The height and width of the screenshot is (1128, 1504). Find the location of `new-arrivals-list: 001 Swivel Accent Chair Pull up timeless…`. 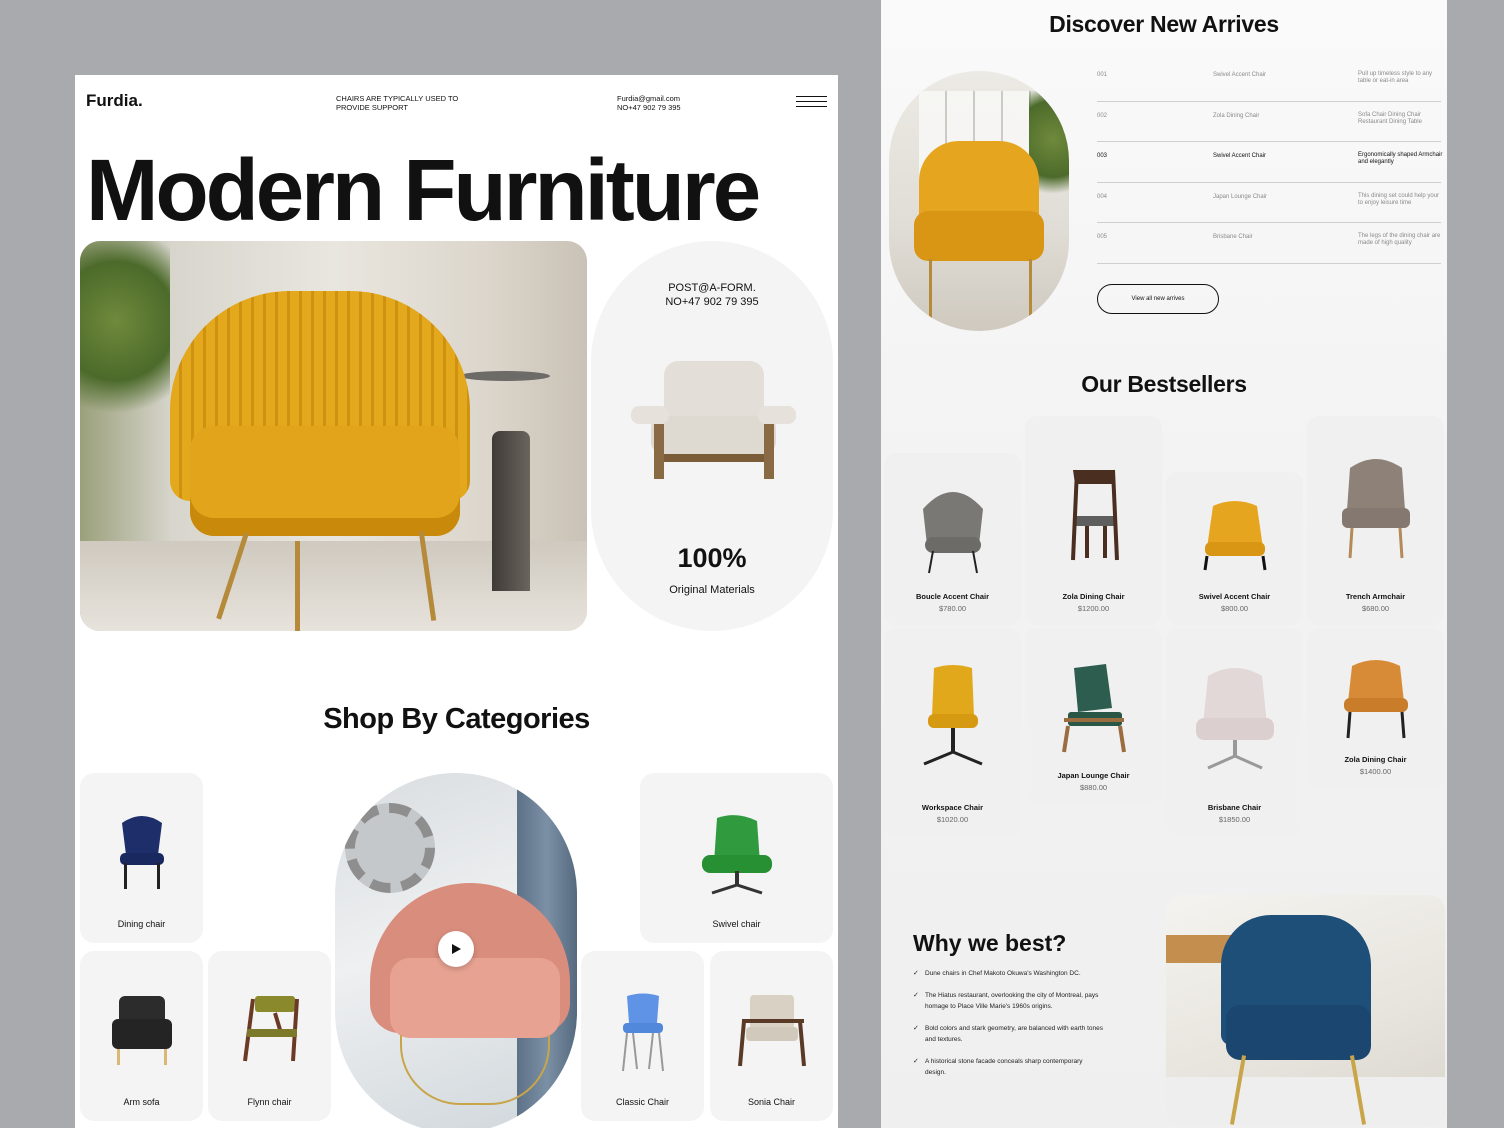

new-arrivals-list: 001 Swivel Accent Chair Pull up timeless… is located at coordinates (1269, 162).